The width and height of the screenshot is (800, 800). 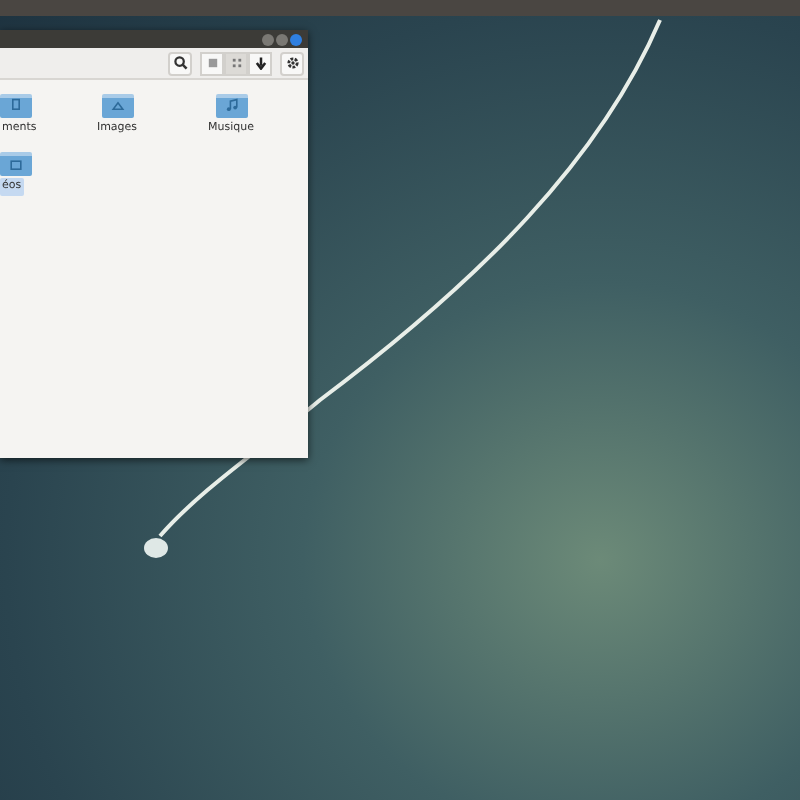 What do you see at coordinates (282, 39) in the screenshot?
I see `maximize-button` at bounding box center [282, 39].